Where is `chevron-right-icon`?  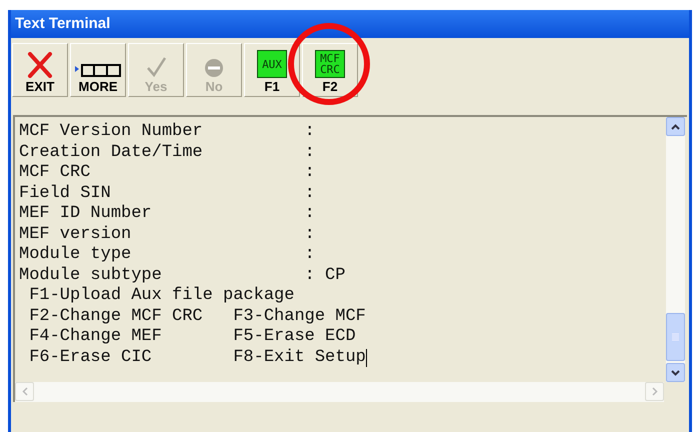
chevron-right-icon is located at coordinates (655, 391).